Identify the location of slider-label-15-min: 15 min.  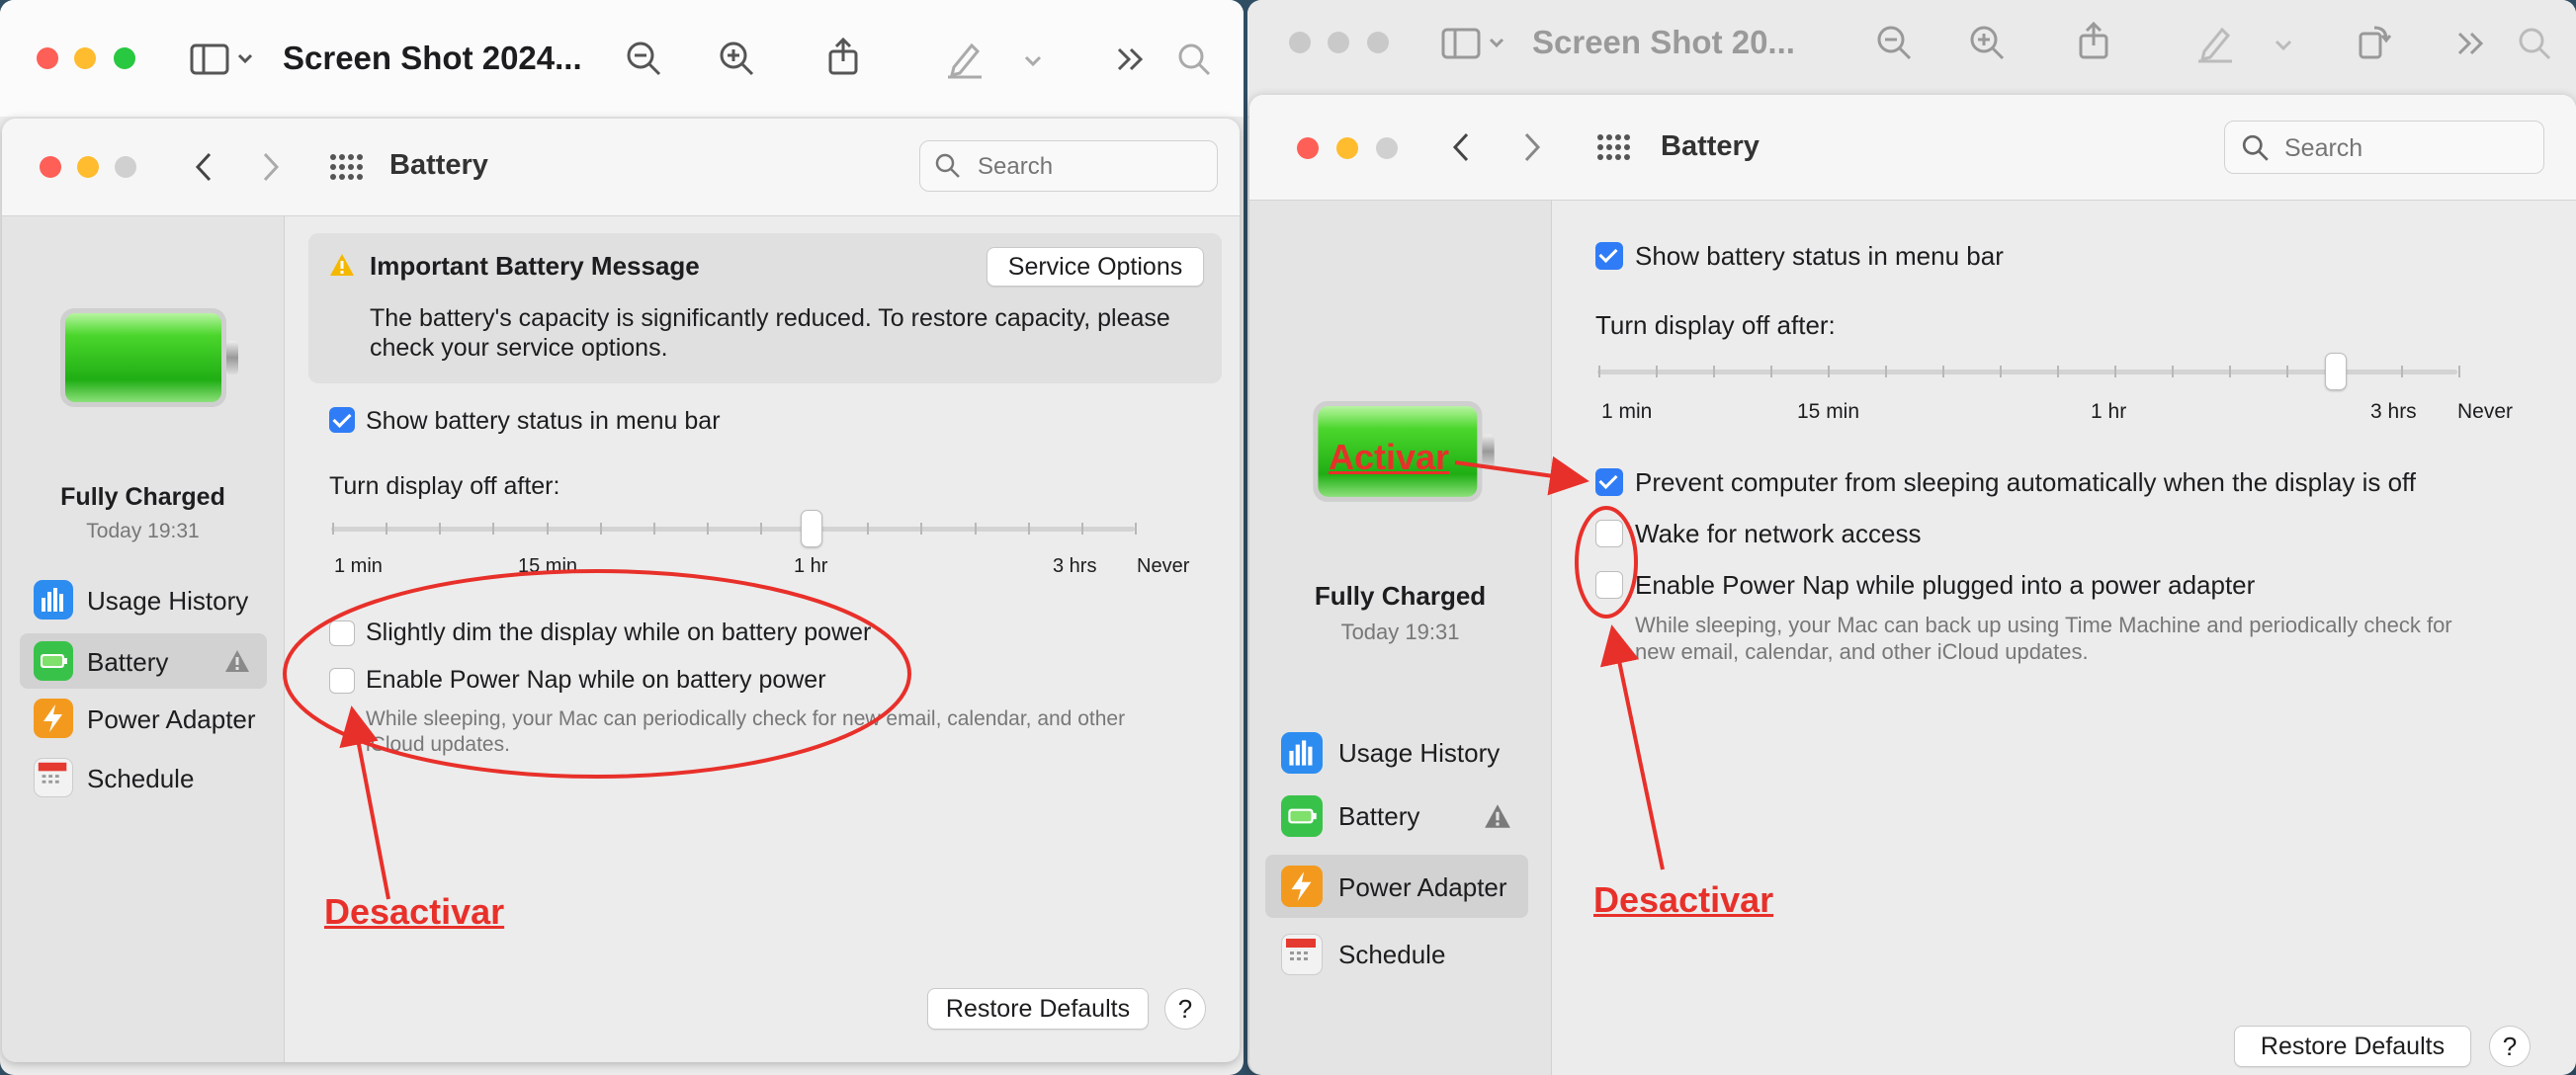
(548, 566).